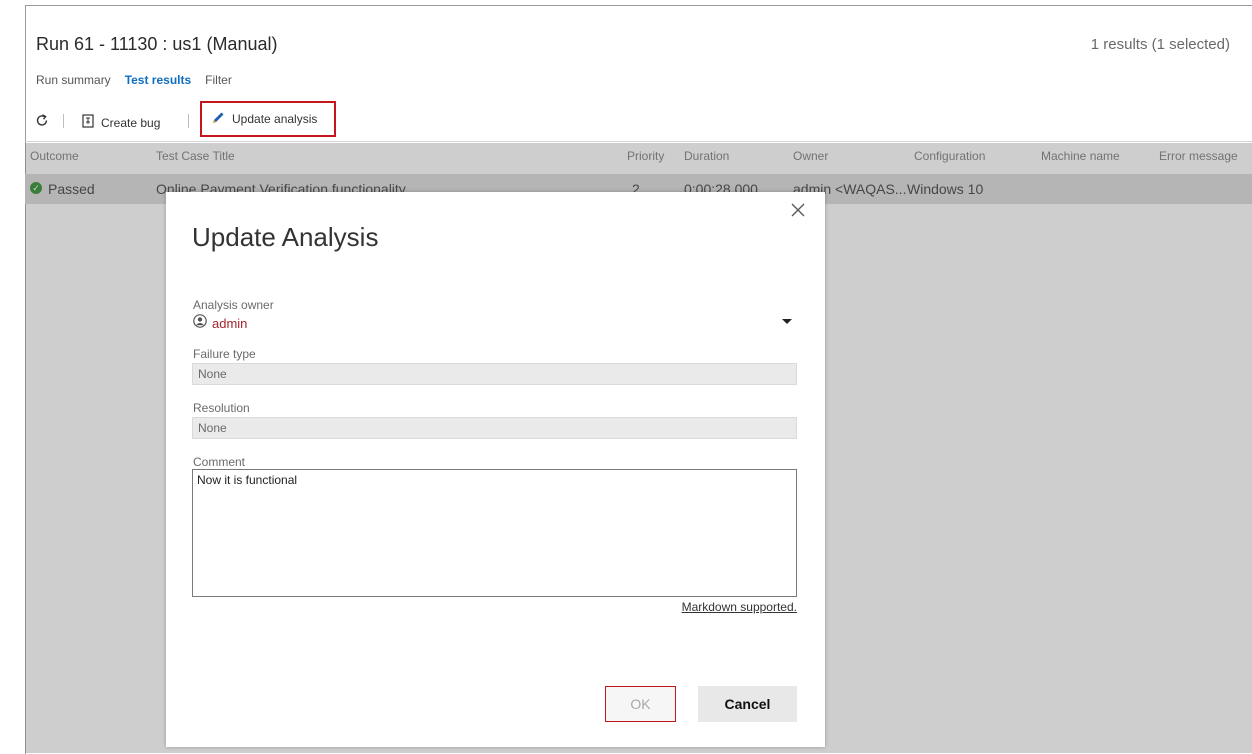 This screenshot has height=754, width=1252. I want to click on run-title: Run 61 - 11130 : us1 (Manual), so click(157, 44).